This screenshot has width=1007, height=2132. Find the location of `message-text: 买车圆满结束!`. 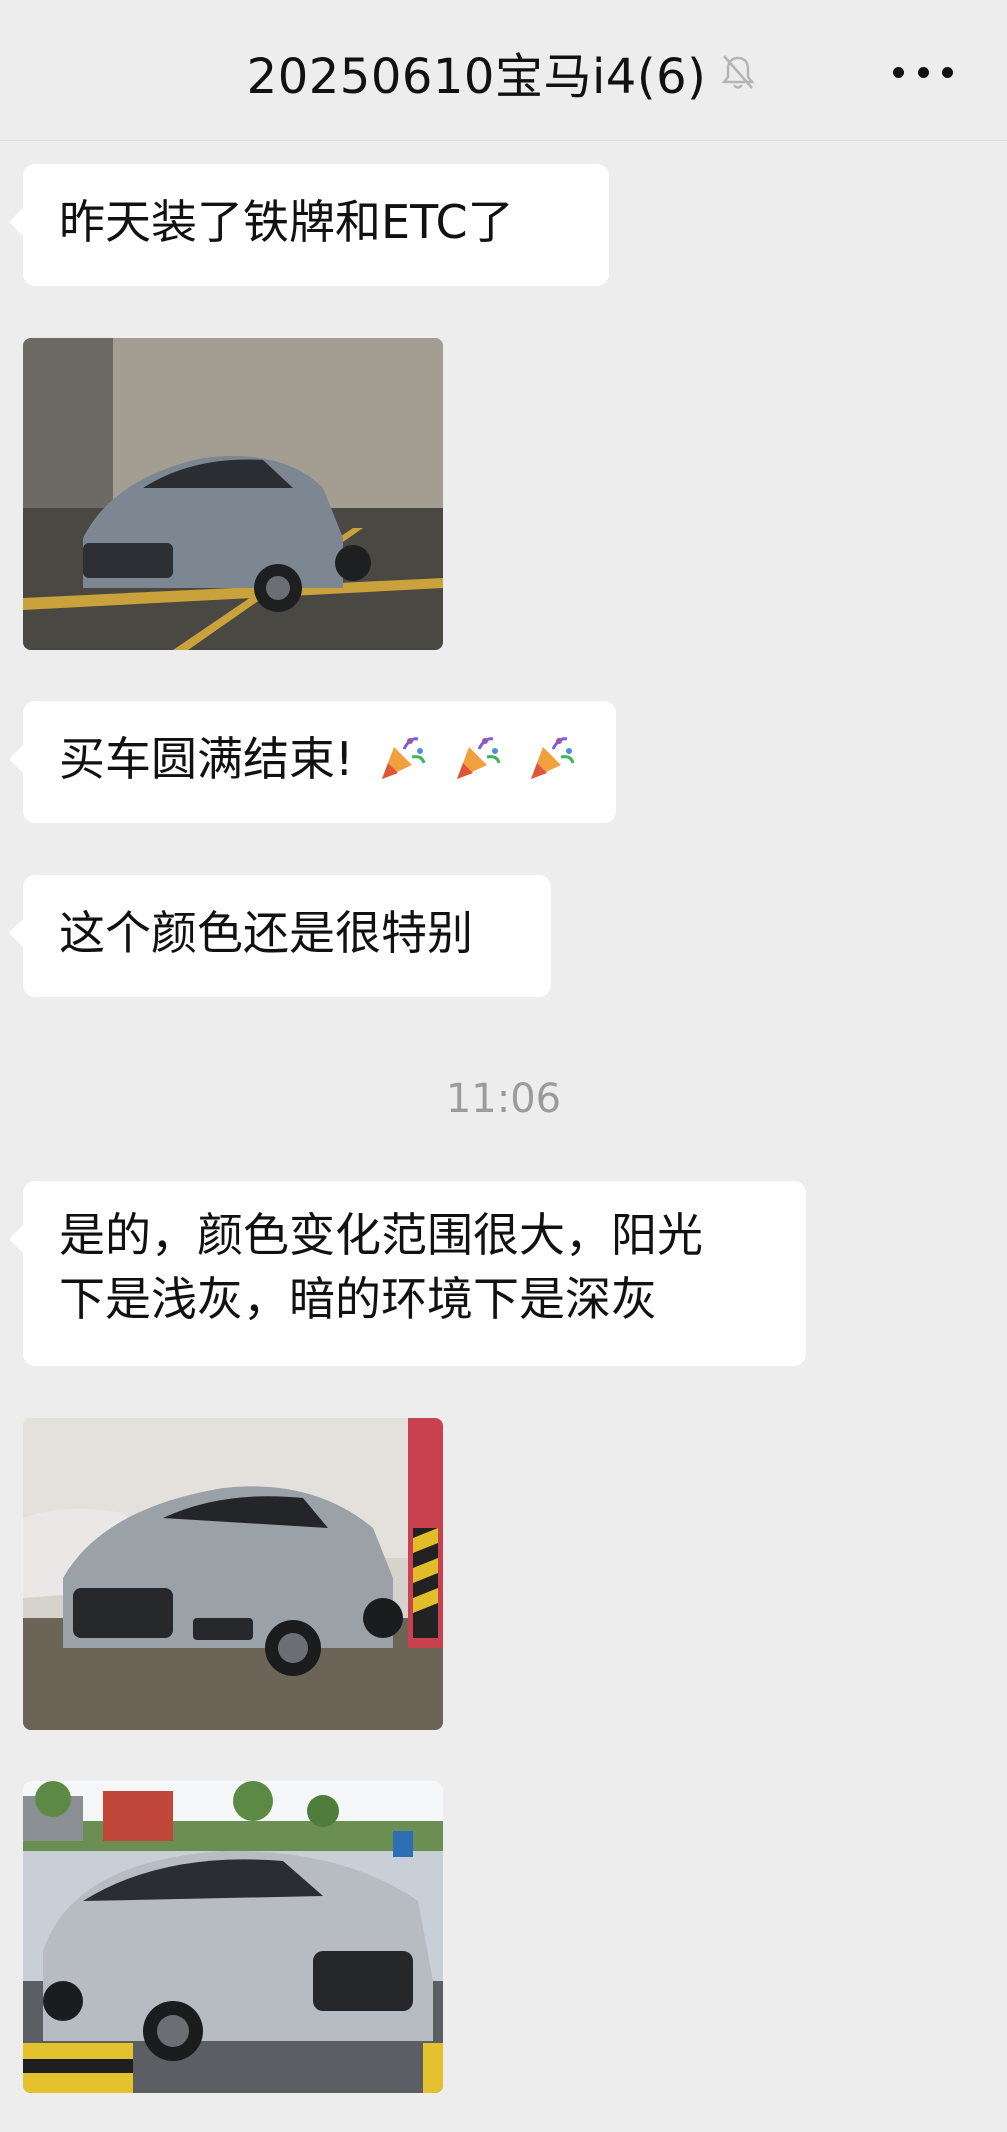

message-text: 买车圆满结束! is located at coordinates (206, 759).